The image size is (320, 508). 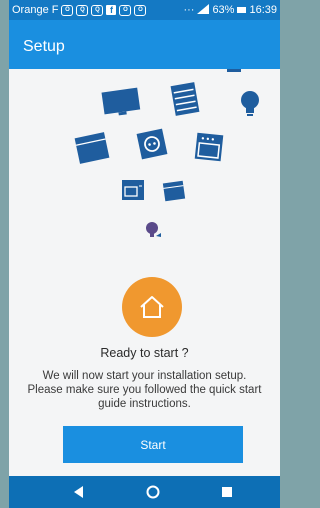 I want to click on battery-icon, so click(x=242, y=10).